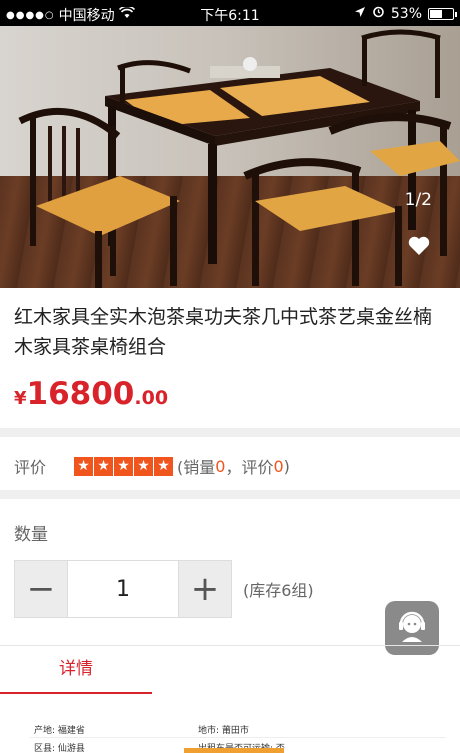 This screenshot has width=460, height=753. I want to click on price-integer: 16800, so click(80, 394).